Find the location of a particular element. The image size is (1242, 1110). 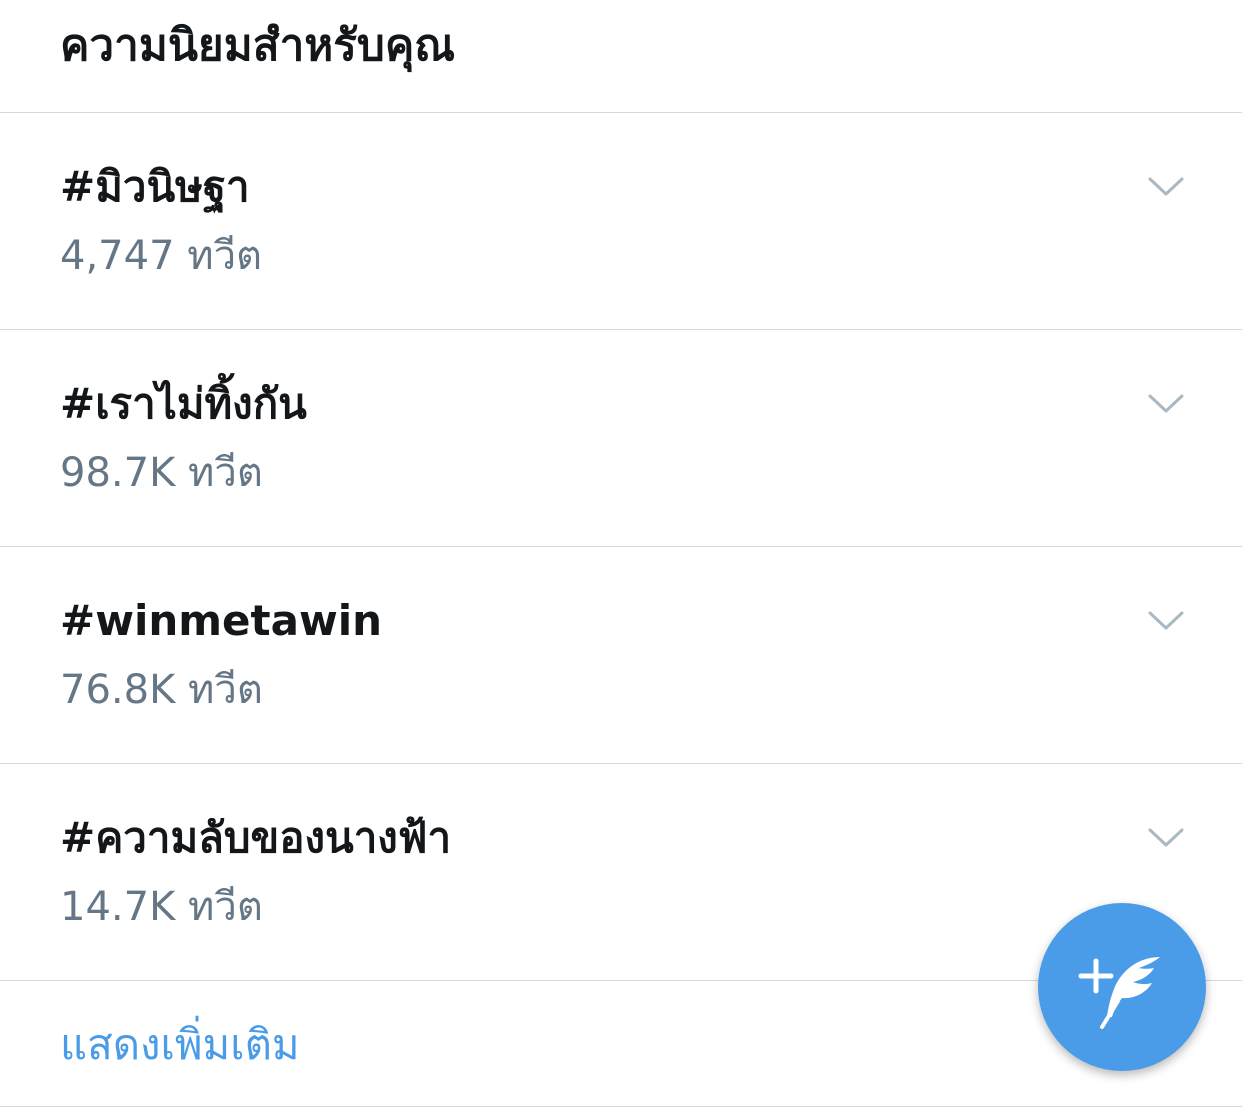

trend-hashtag: #มิวนิษฐา is located at coordinates (155, 186).